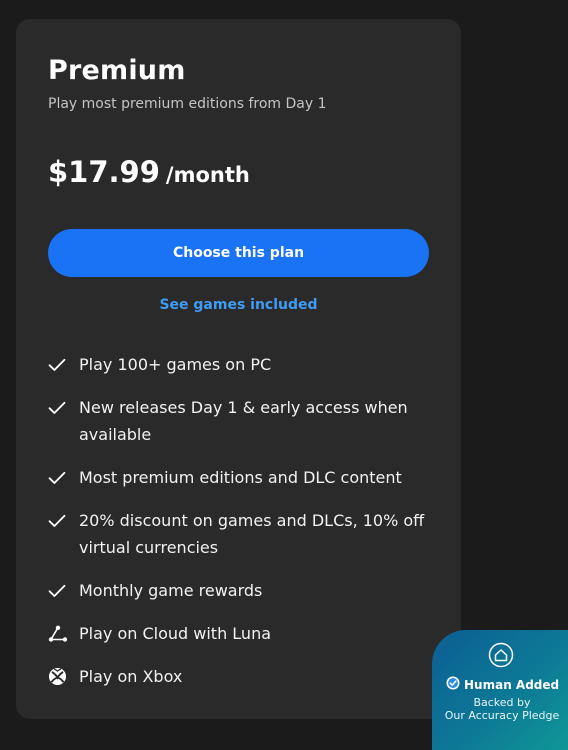 Image resolution: width=568 pixels, height=750 pixels. I want to click on feature-item: Play 100+ games on PC, so click(238, 364).